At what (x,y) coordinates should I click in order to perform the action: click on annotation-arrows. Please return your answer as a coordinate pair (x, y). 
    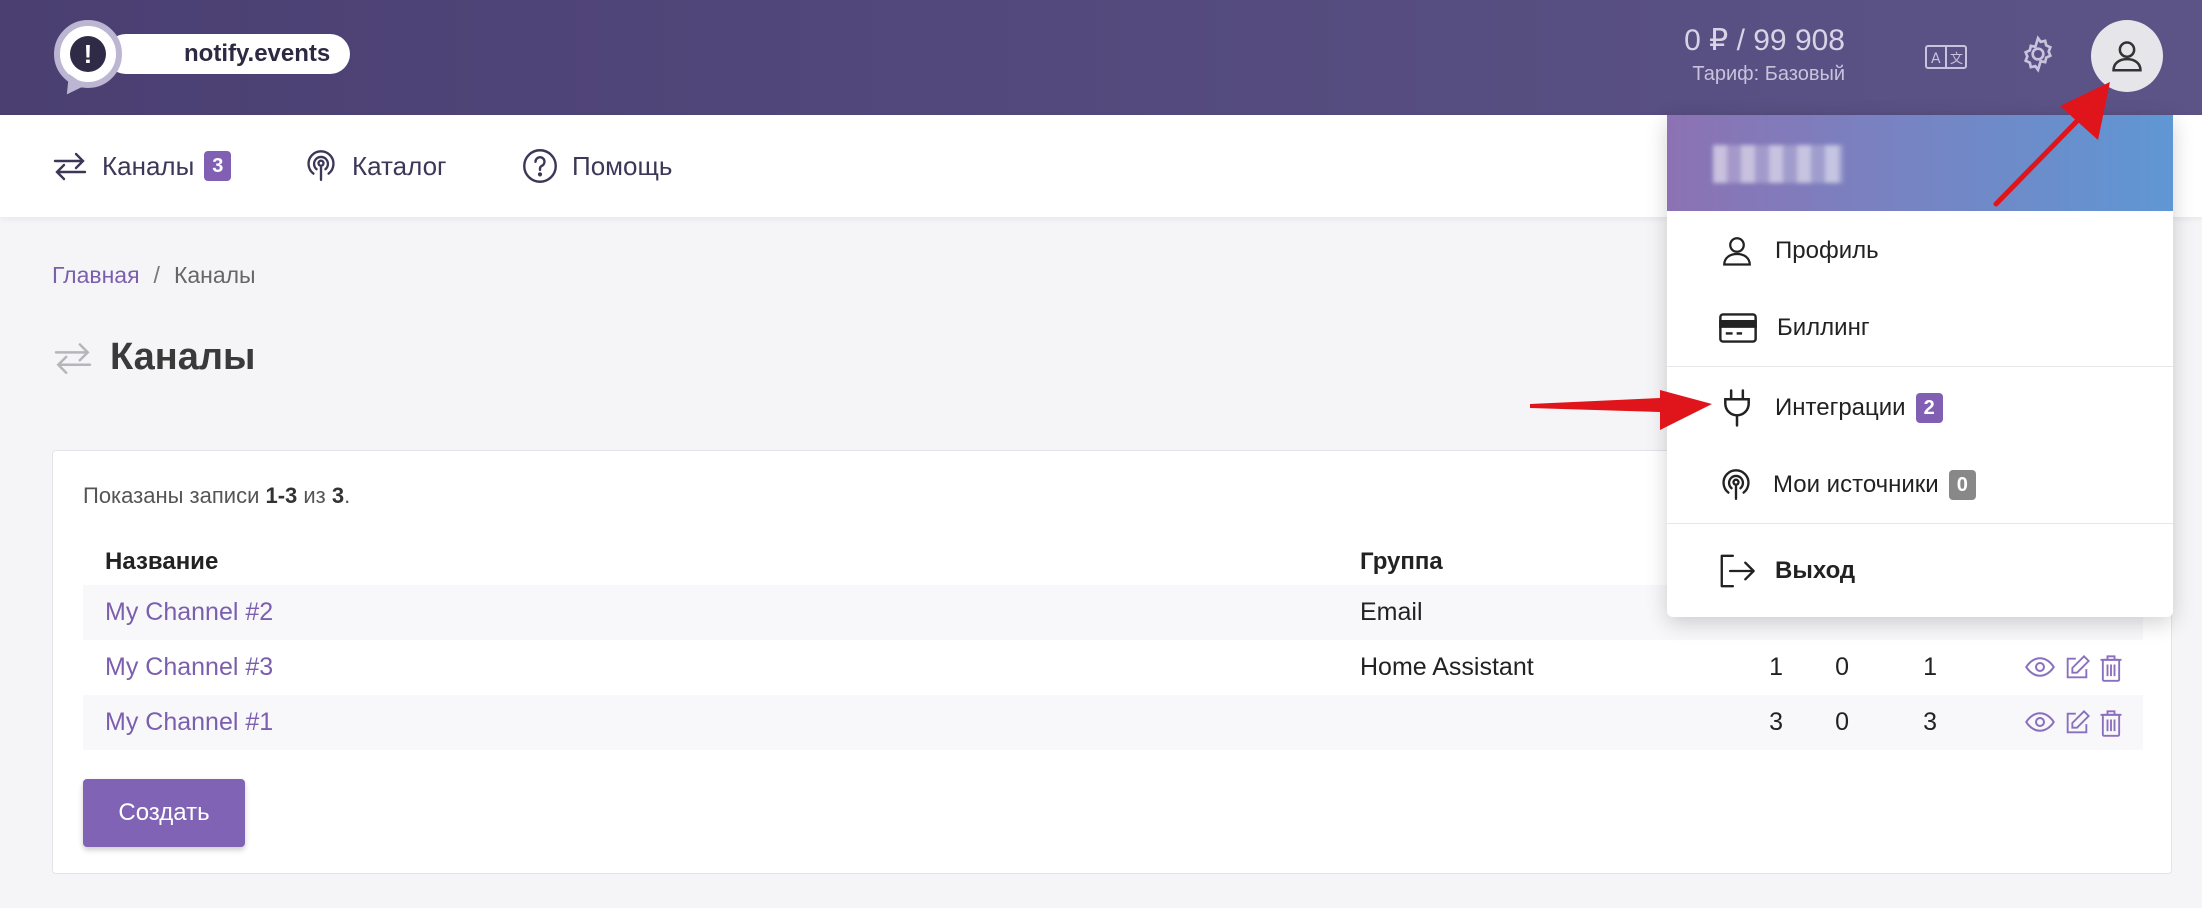
    Looking at the image, I should click on (1820, 256).